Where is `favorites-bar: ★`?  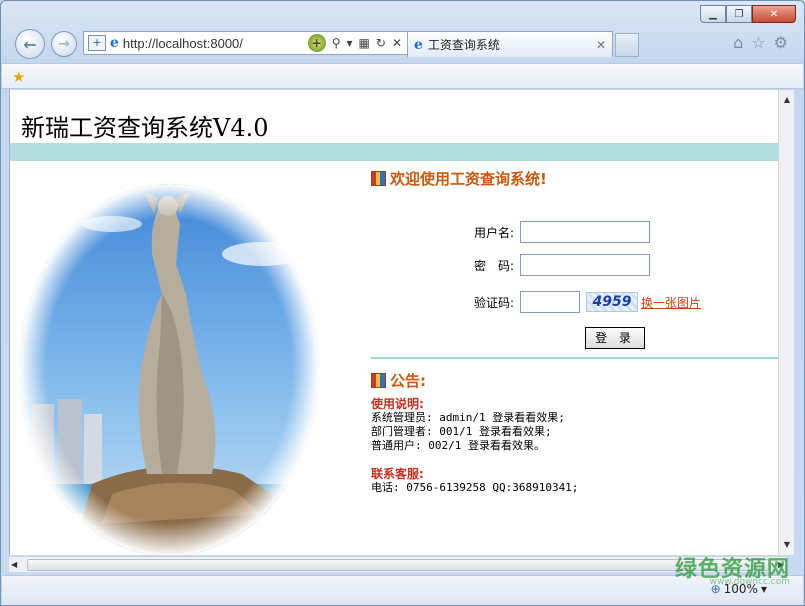 favorites-bar: ★ is located at coordinates (402, 76).